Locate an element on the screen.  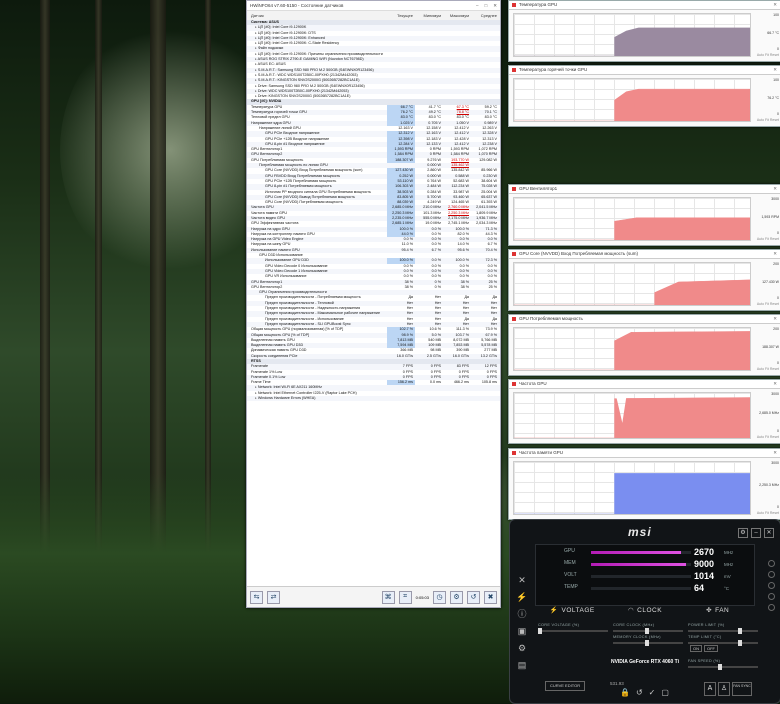
memory-clock-slider: MEMORY CLOCK (MHz) is located at coordinates (648, 640).